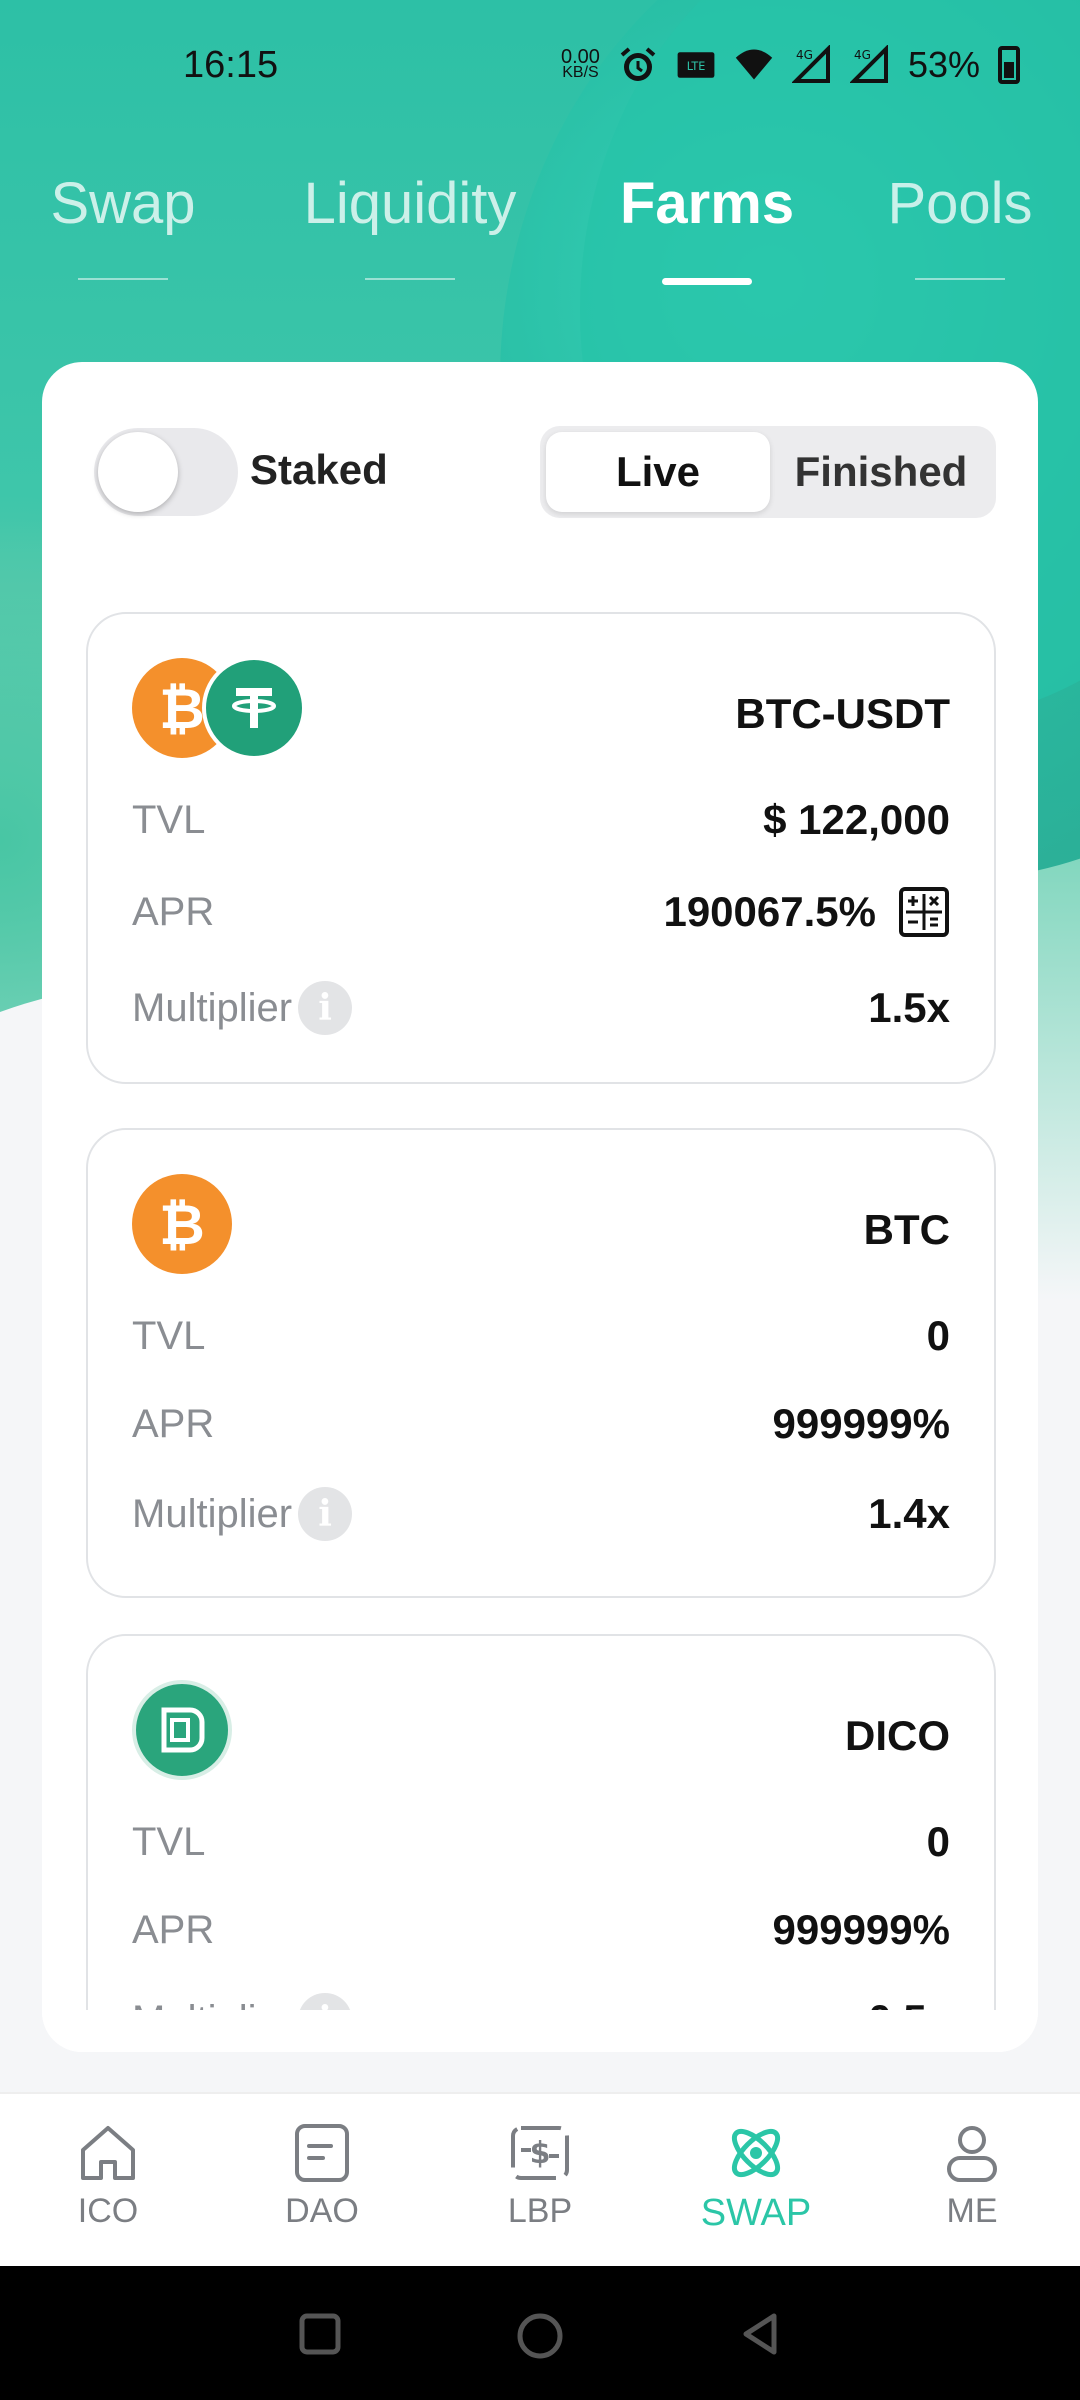 This screenshot has height=2400, width=1080. What do you see at coordinates (123, 203) in the screenshot?
I see `tab-swap-label: Swap` at bounding box center [123, 203].